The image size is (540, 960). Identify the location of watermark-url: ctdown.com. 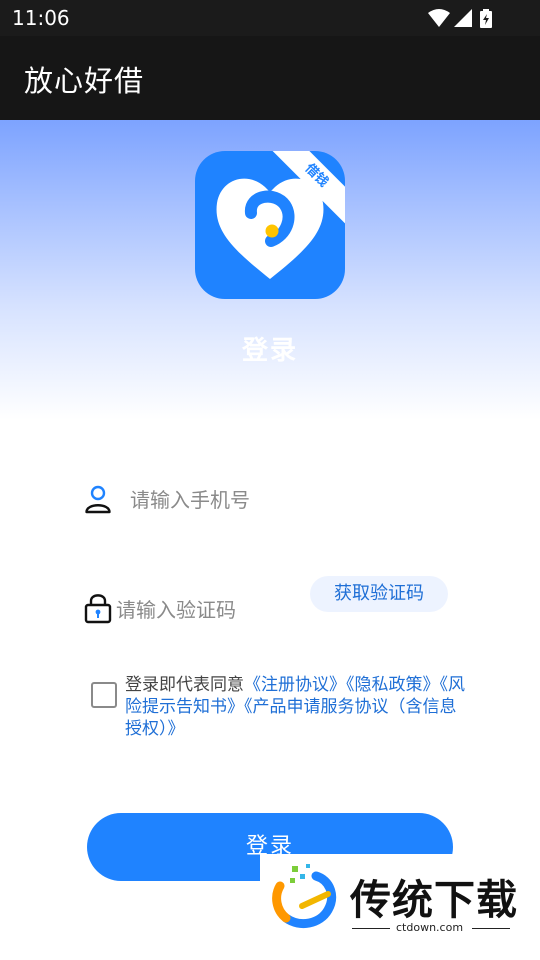
(430, 927).